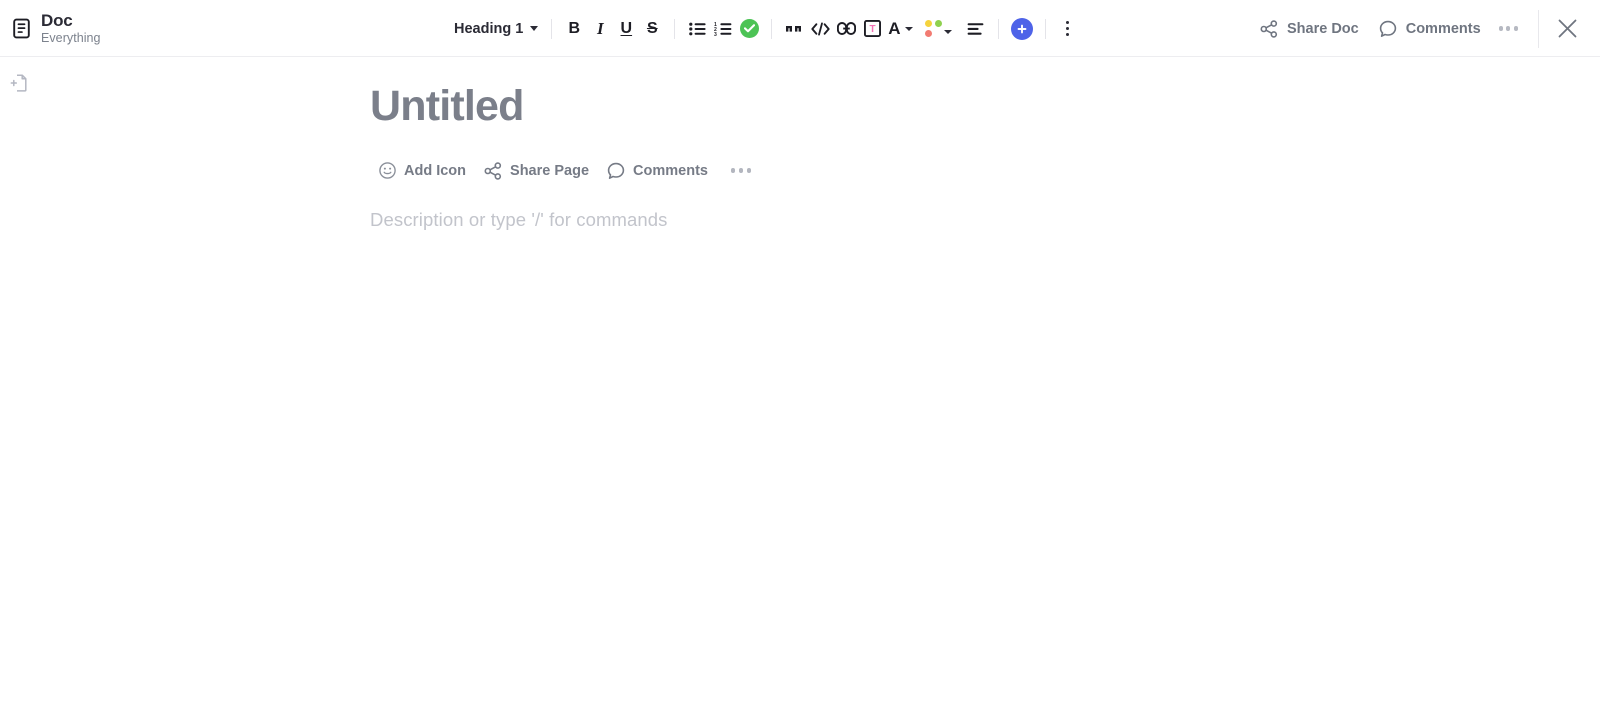 Image resolution: width=1600 pixels, height=720 pixels. I want to click on add-block-icon, so click(1021, 28).